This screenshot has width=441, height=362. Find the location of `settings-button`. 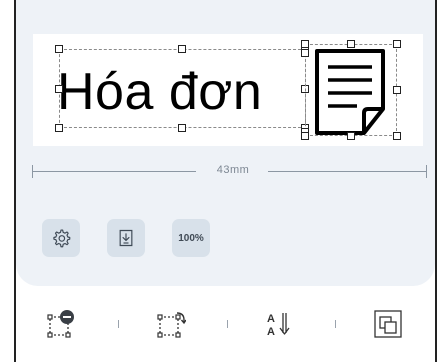

settings-button is located at coordinates (61, 238).